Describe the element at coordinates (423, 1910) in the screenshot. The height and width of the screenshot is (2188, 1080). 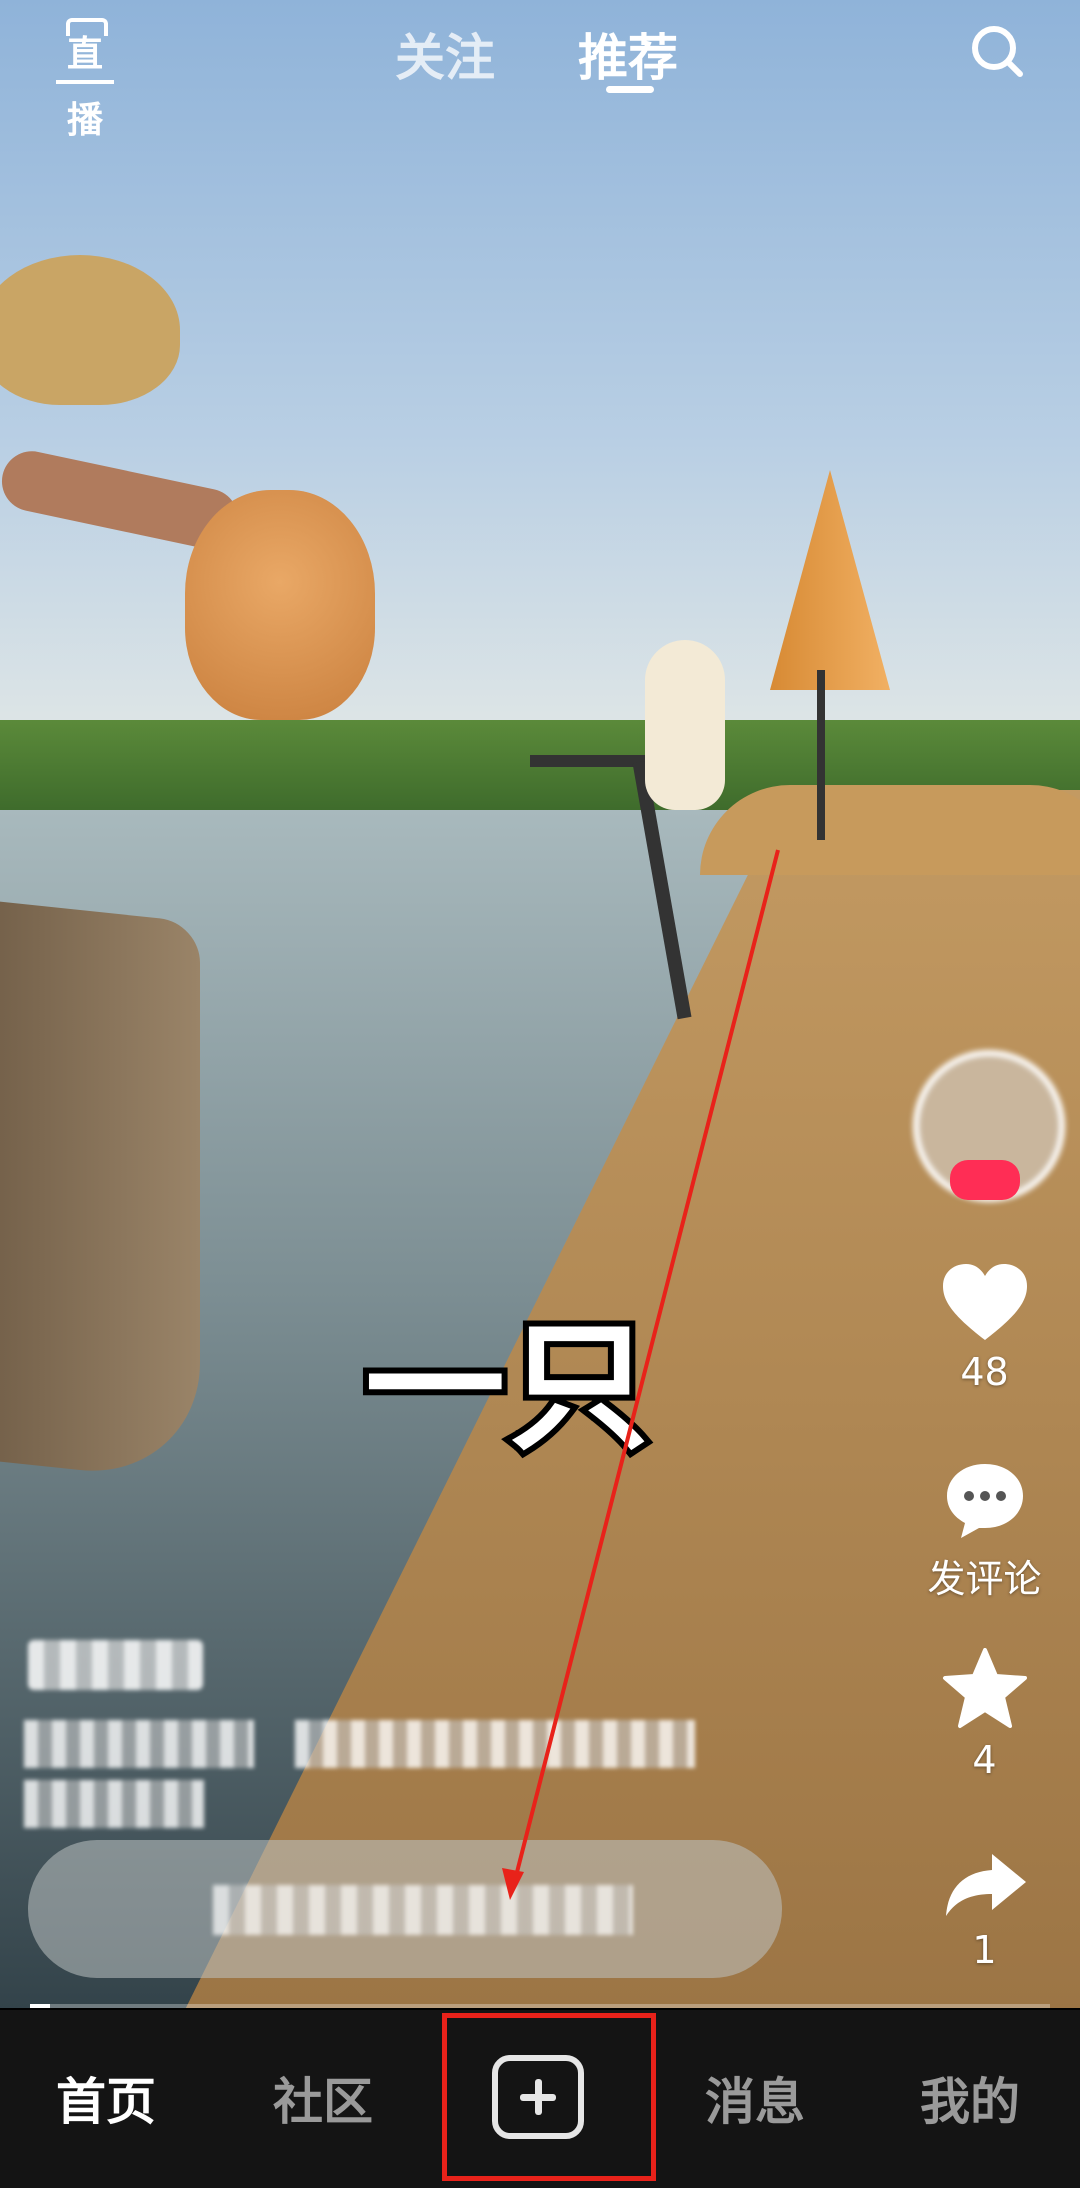
I see `comment-placeholder-redacted` at that location.